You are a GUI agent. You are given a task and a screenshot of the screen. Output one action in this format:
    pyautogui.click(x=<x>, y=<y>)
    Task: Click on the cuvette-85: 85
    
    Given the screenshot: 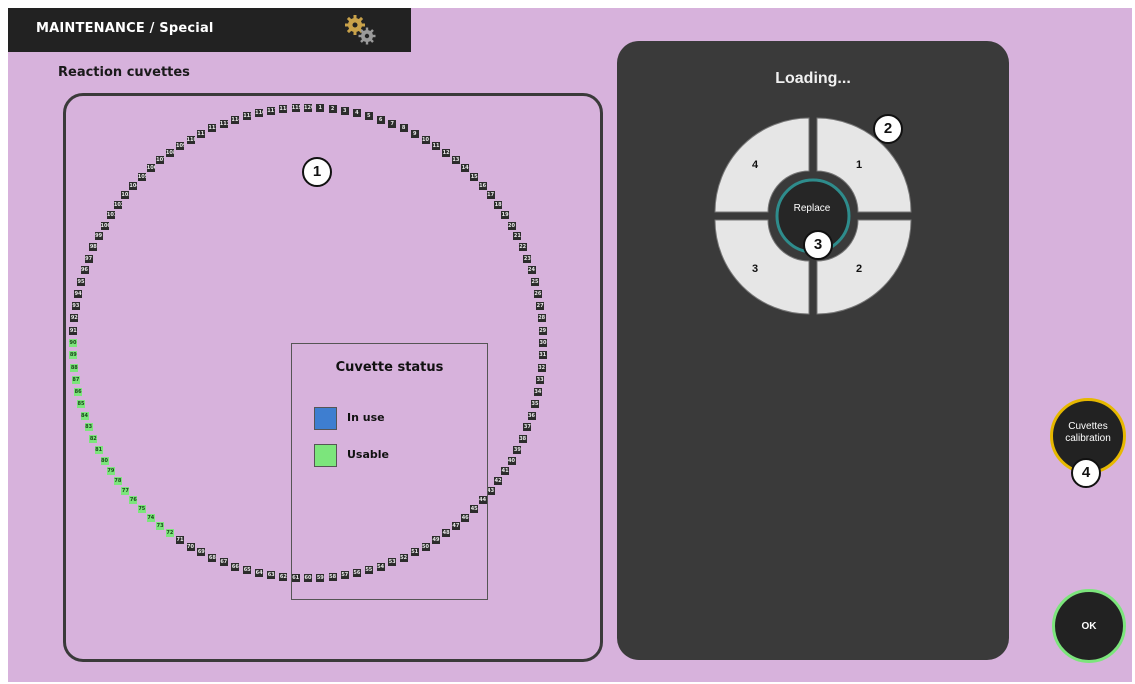 What is the action you would take?
    pyautogui.click(x=81, y=403)
    